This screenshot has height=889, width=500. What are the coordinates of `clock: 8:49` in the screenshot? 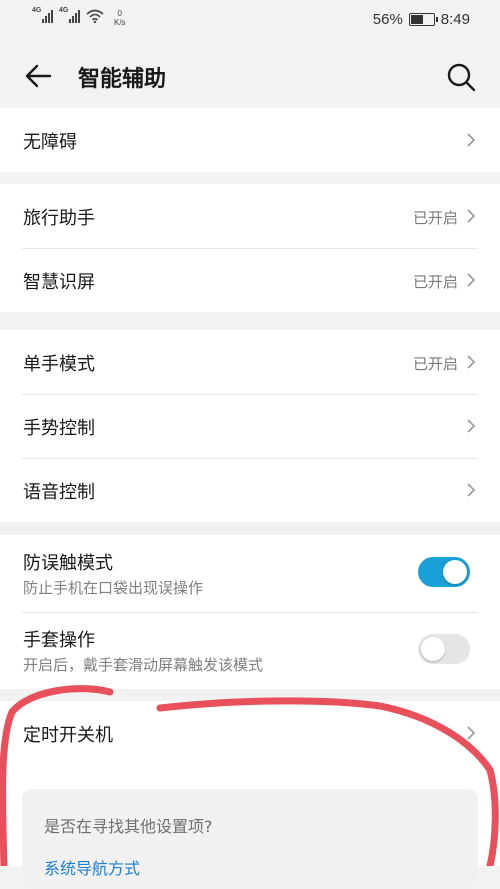 It's located at (455, 19).